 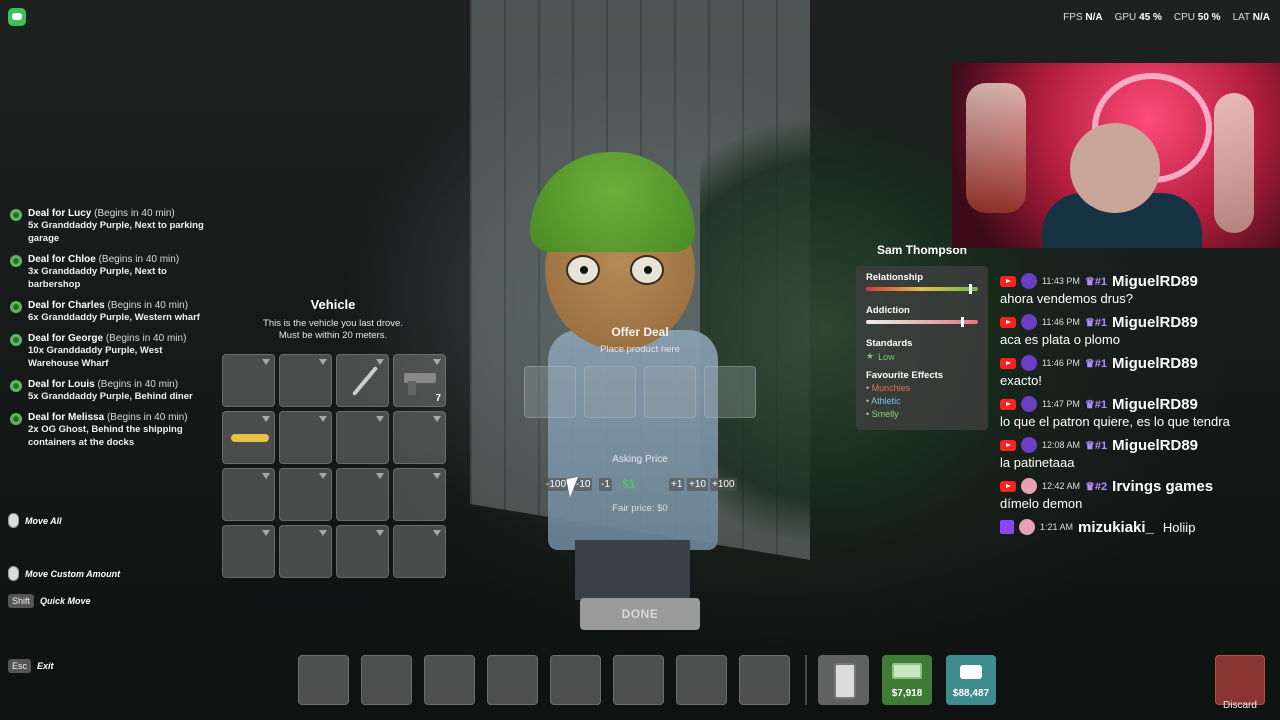 I want to click on price-plus-10-button: +10, so click(x=697, y=484).